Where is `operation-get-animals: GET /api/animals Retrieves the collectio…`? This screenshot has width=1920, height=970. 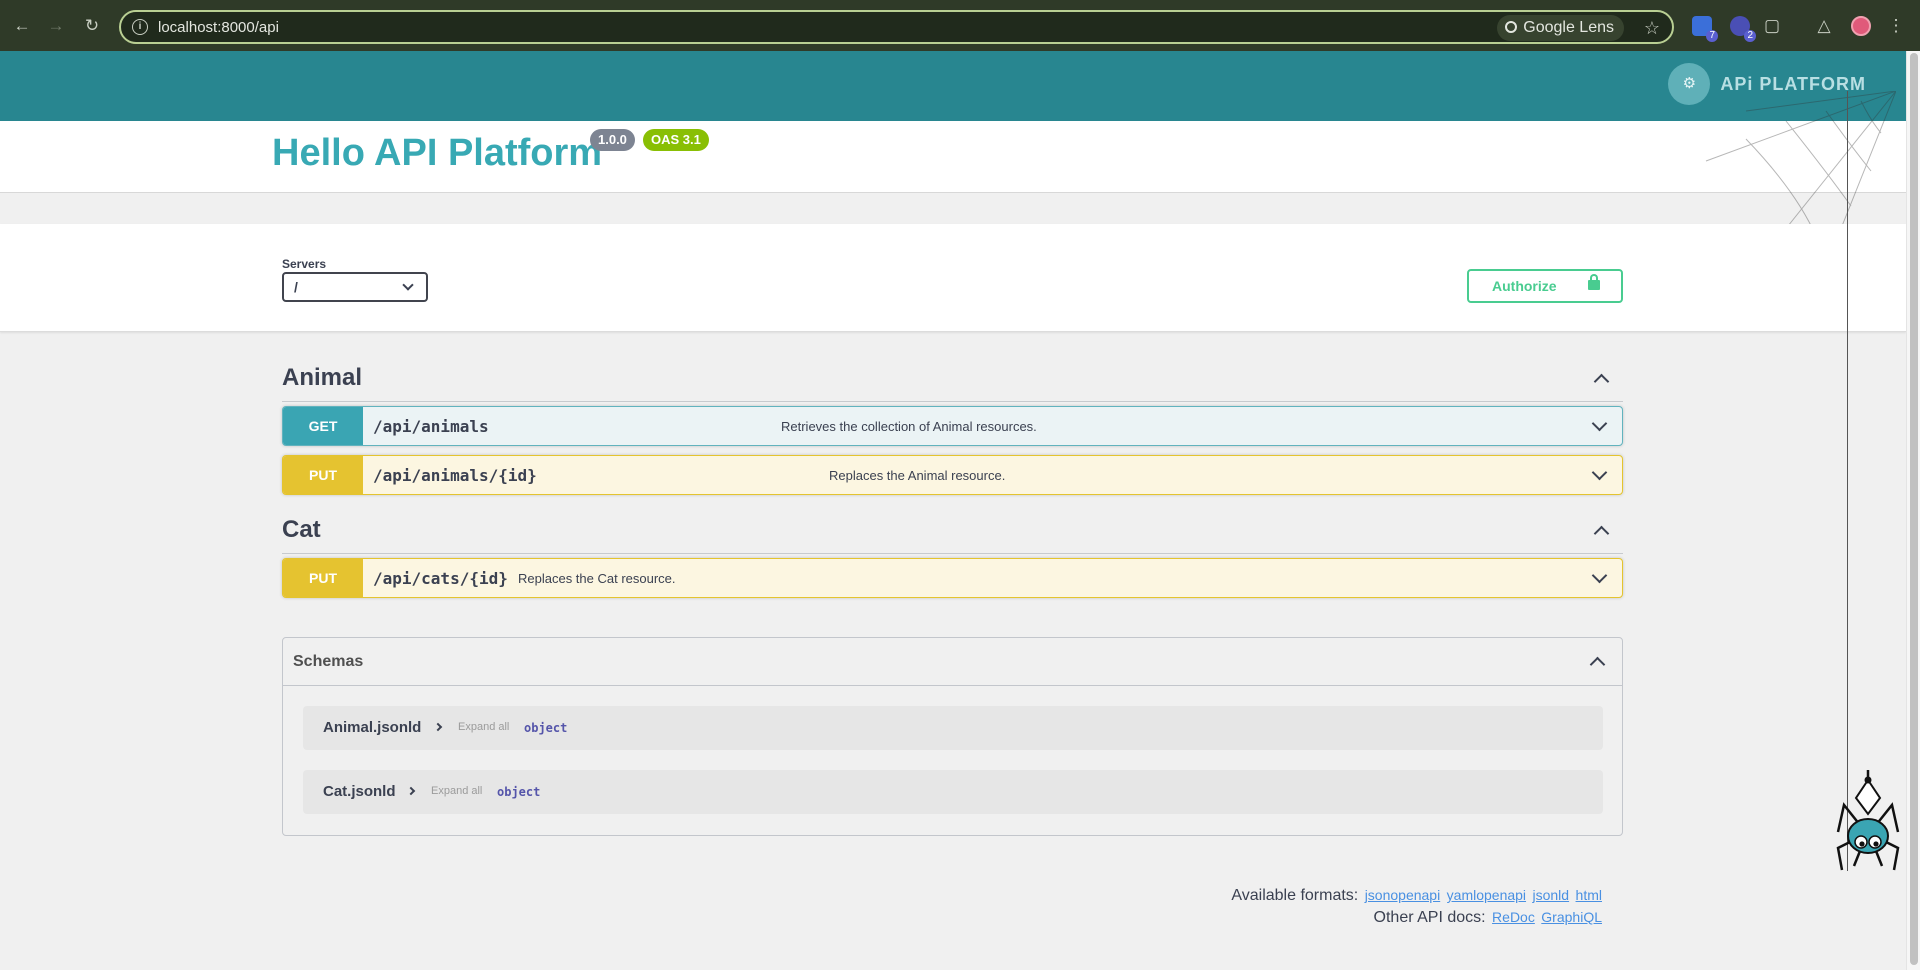
operation-get-animals: GET /api/animals Retrieves the collectio… is located at coordinates (952, 426).